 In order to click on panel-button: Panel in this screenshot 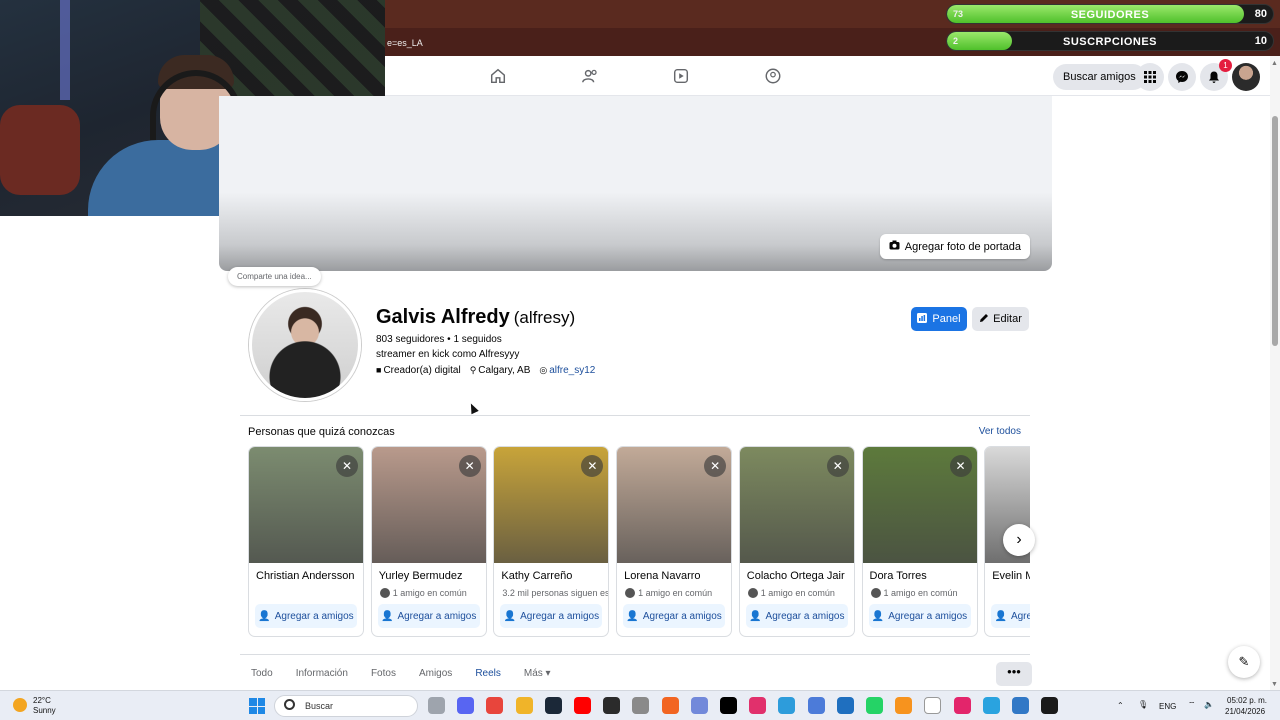, I will do `click(939, 319)`.